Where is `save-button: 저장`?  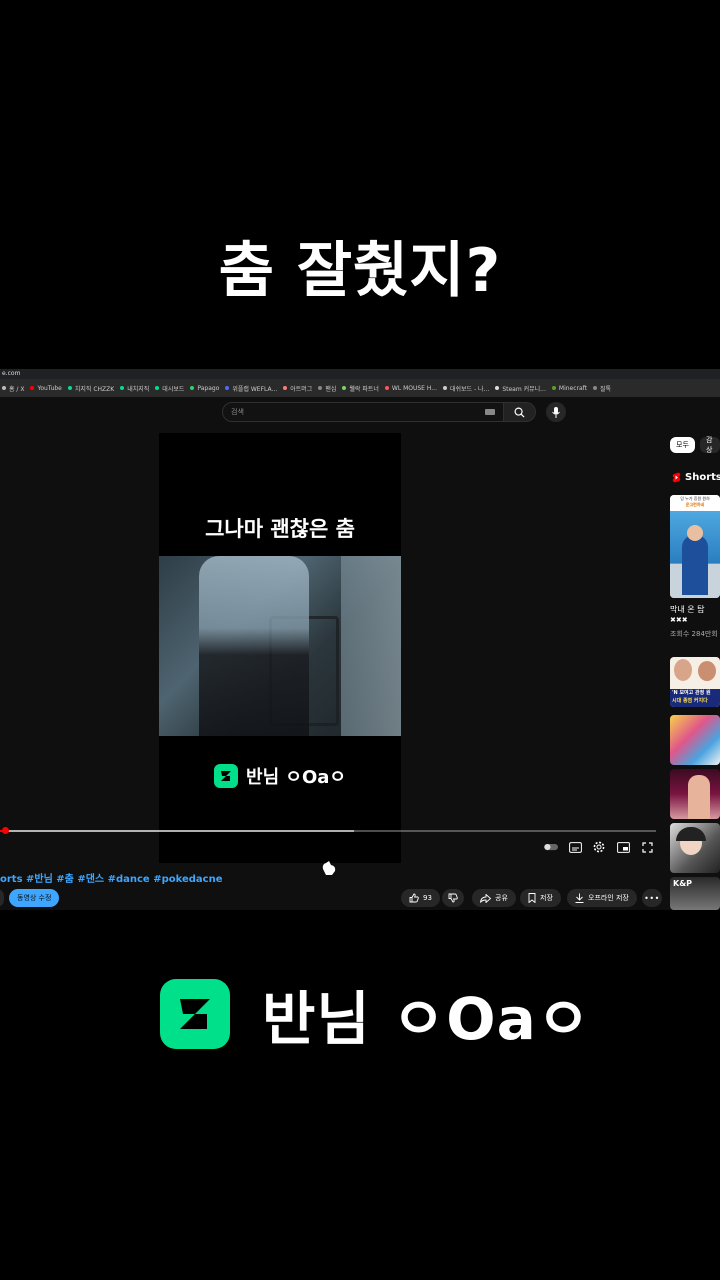
save-button: 저장 is located at coordinates (540, 898).